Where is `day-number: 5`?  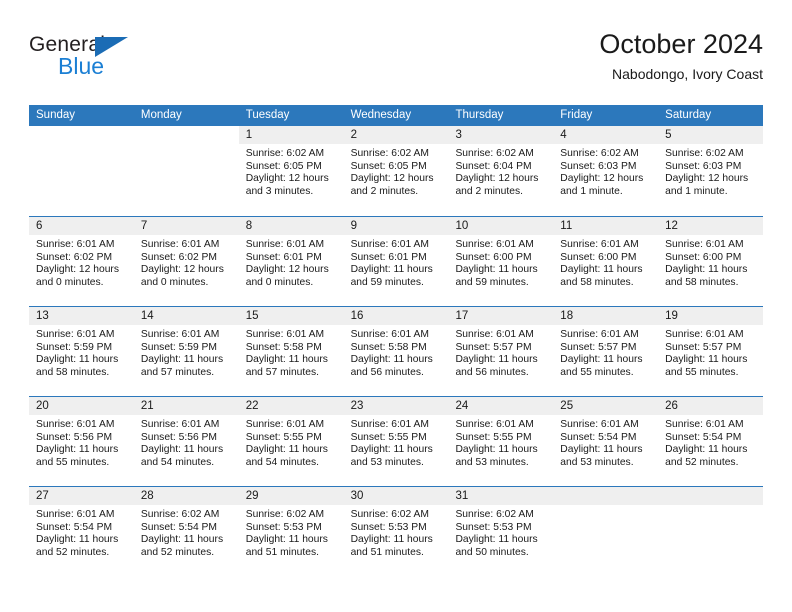
day-number: 5 is located at coordinates (668, 135).